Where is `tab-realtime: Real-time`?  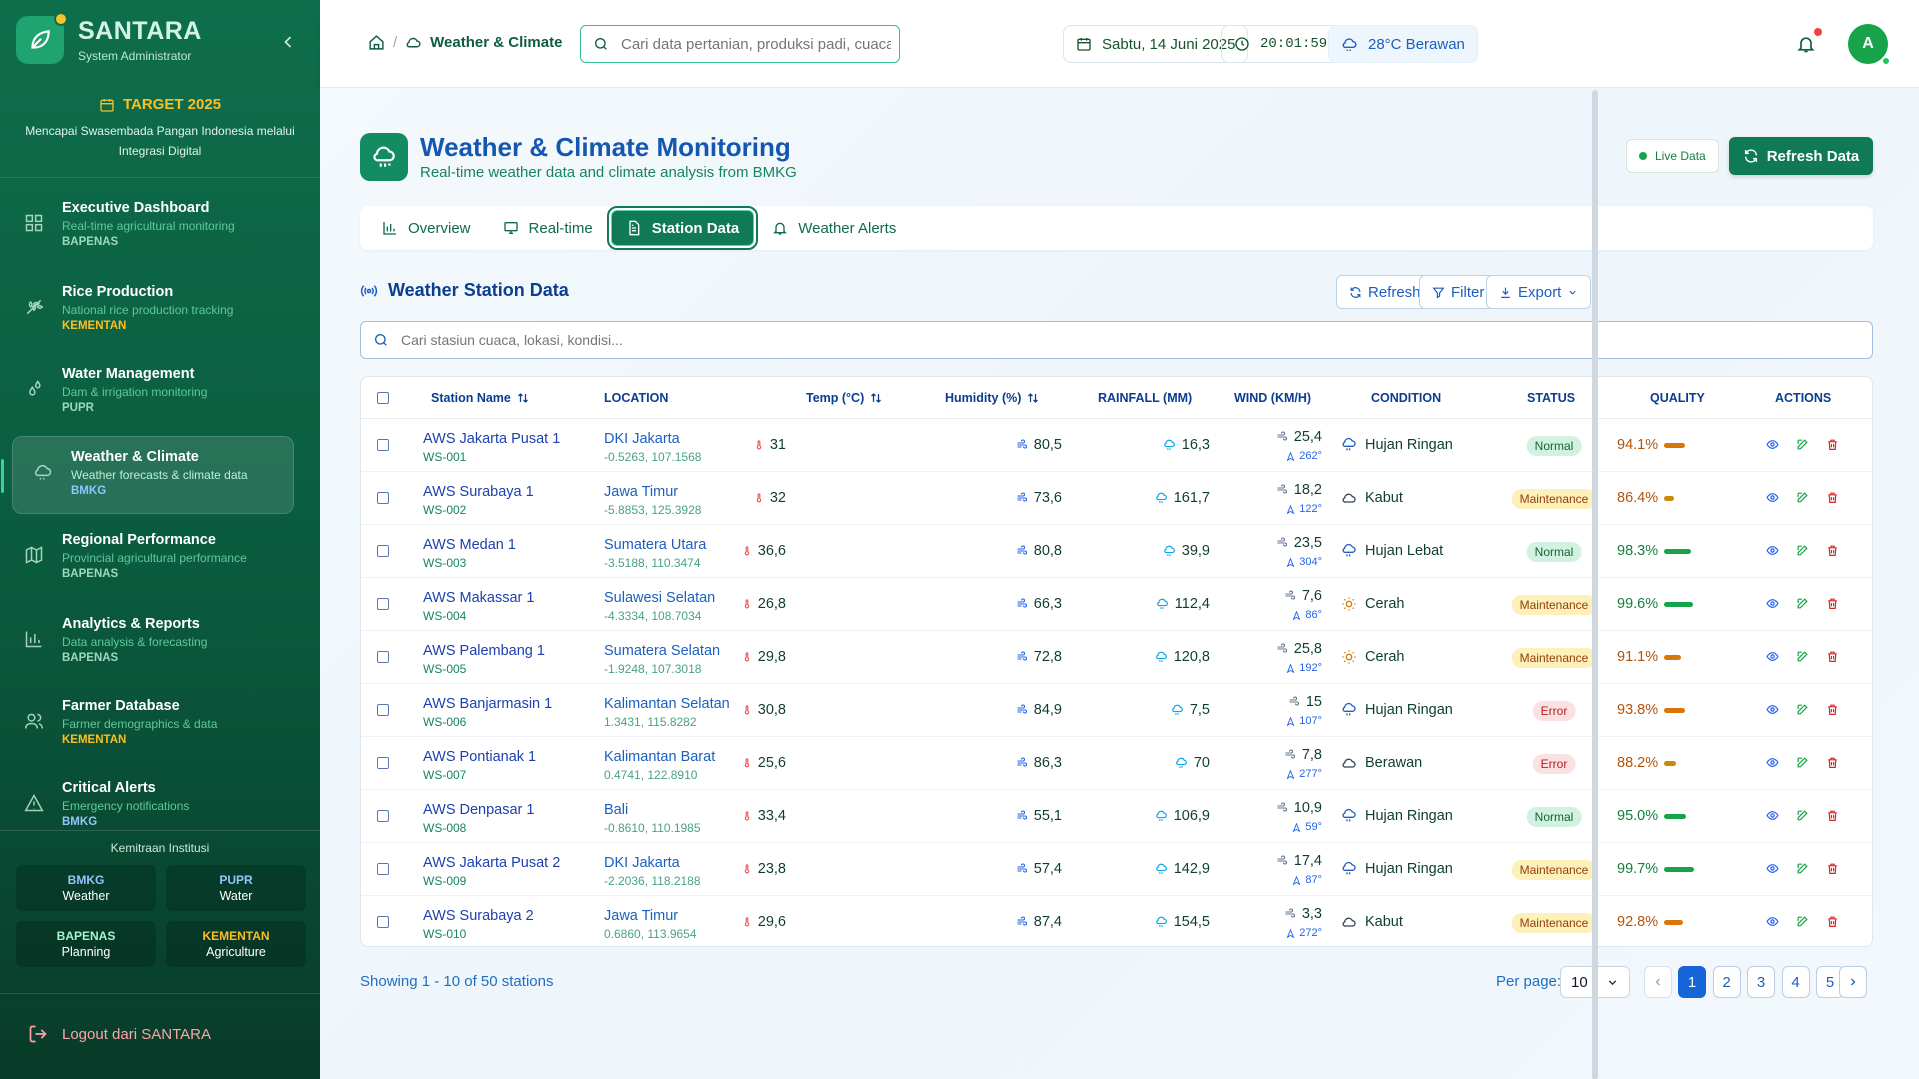 tab-realtime: Real-time is located at coordinates (548, 228).